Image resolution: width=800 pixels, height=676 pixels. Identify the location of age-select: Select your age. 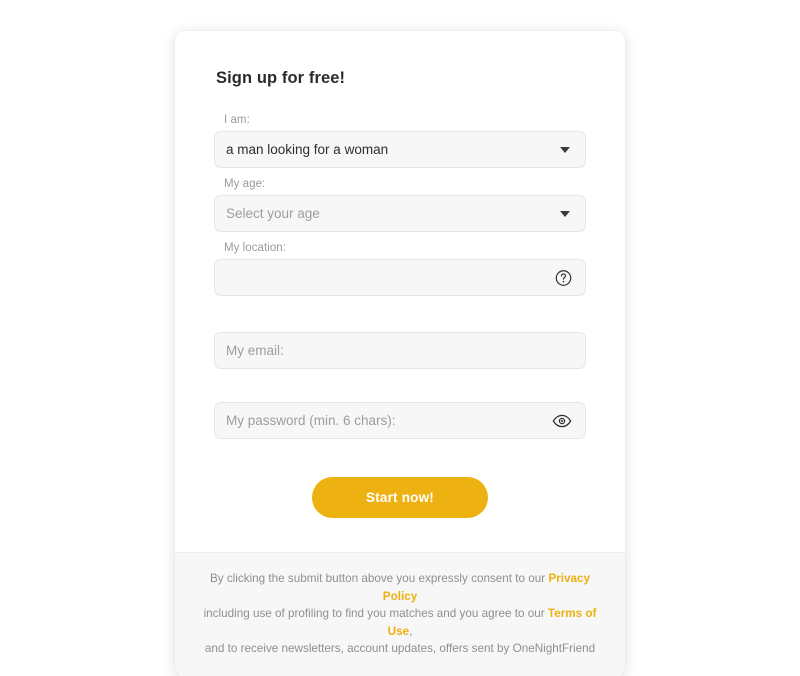
(400, 213).